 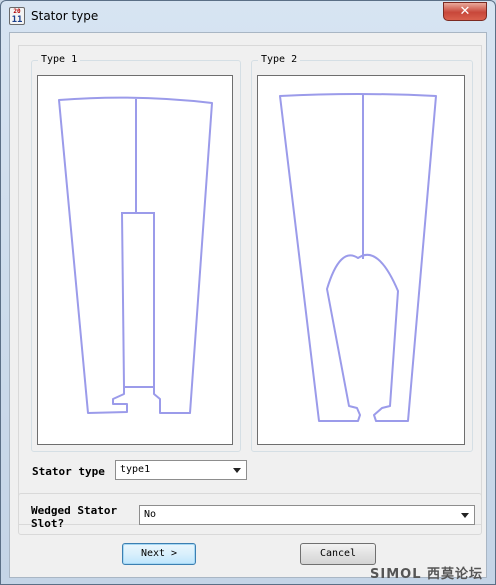 I want to click on type1-slot-outline, so click(x=137, y=300).